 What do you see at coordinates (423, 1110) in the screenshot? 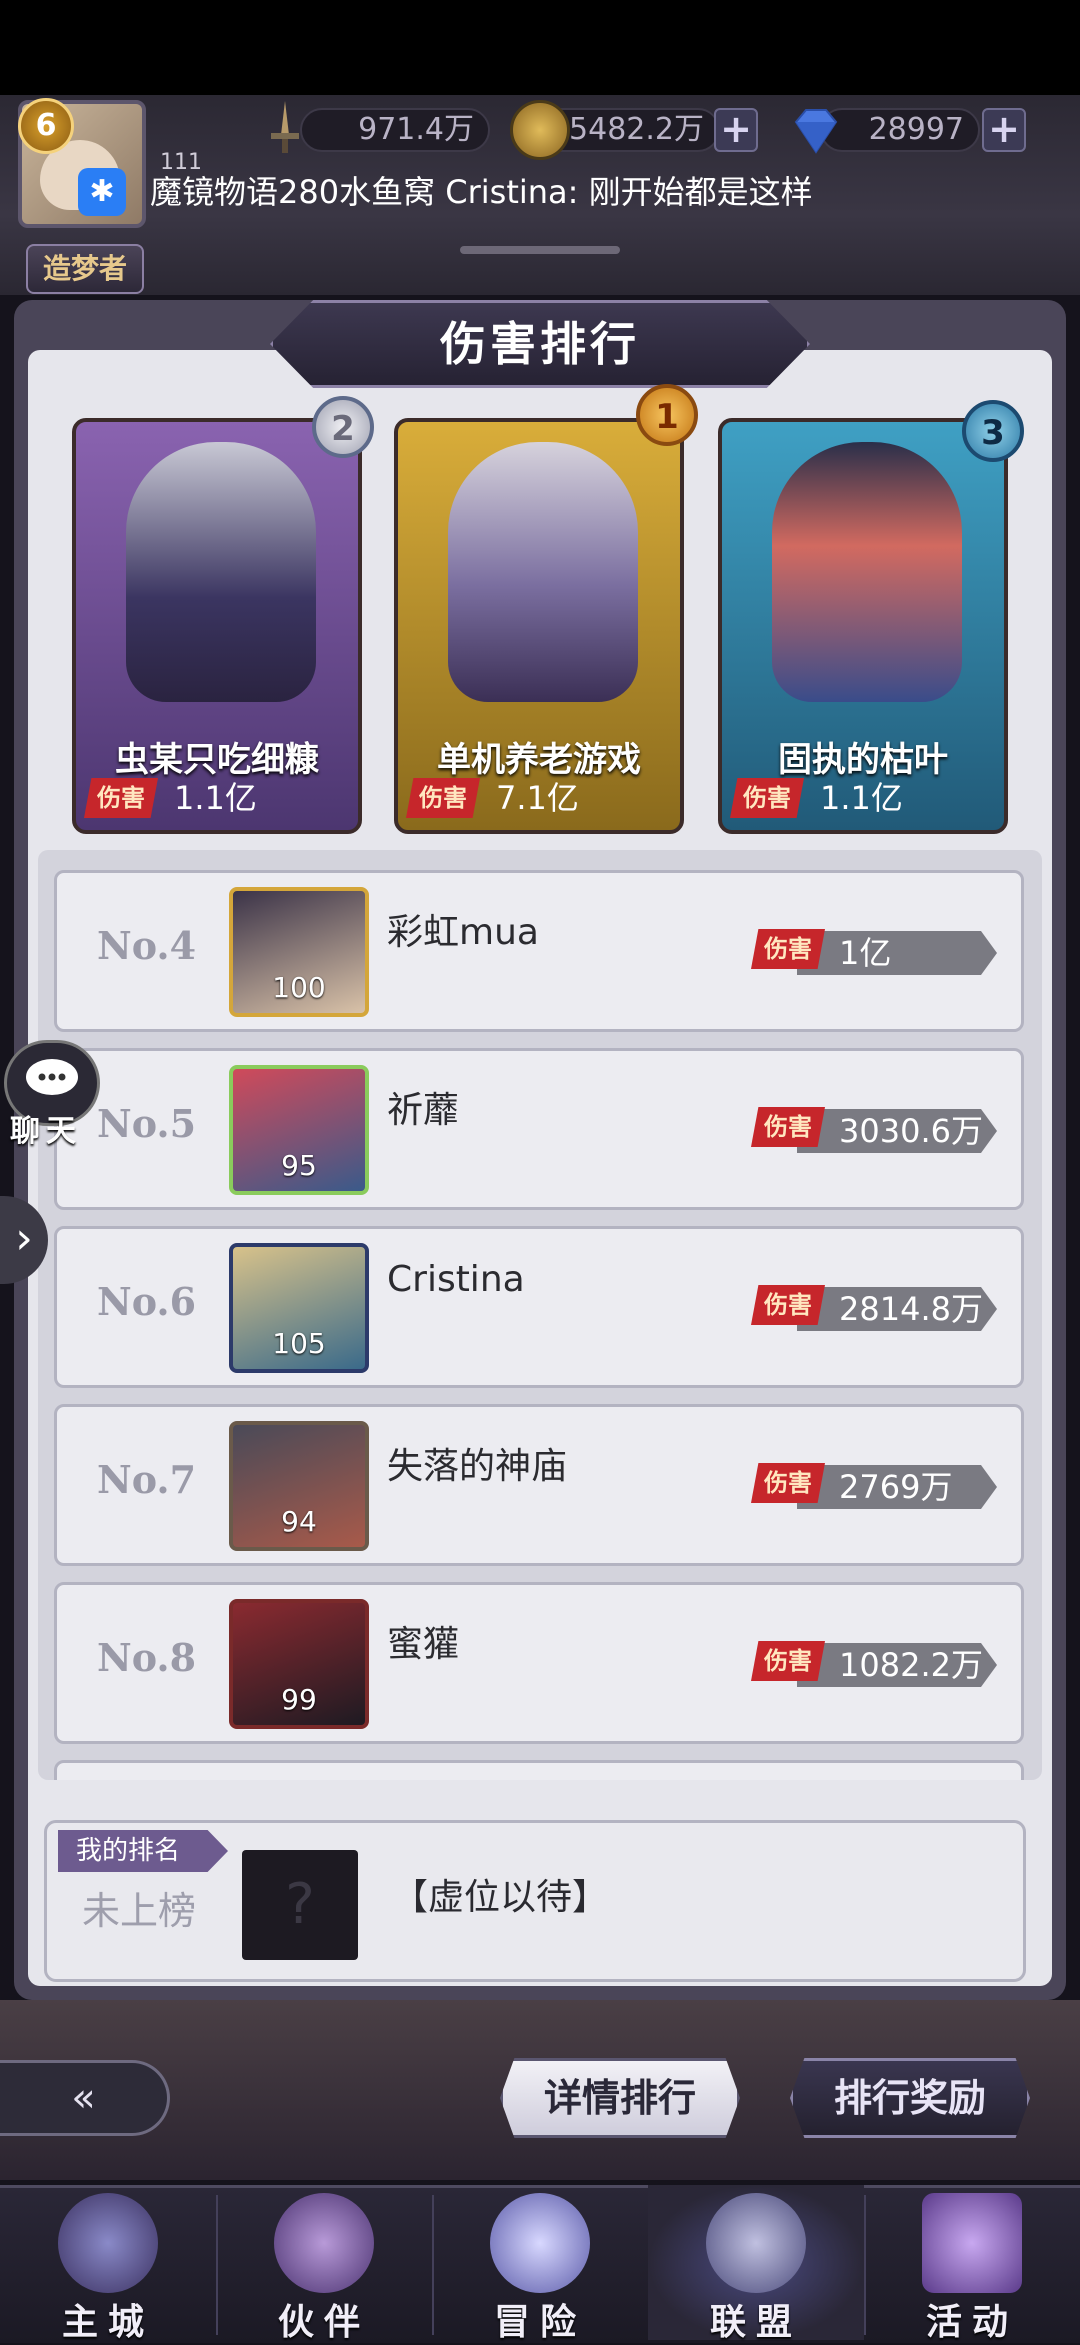
I see `player-name: 祈蘼` at bounding box center [423, 1110].